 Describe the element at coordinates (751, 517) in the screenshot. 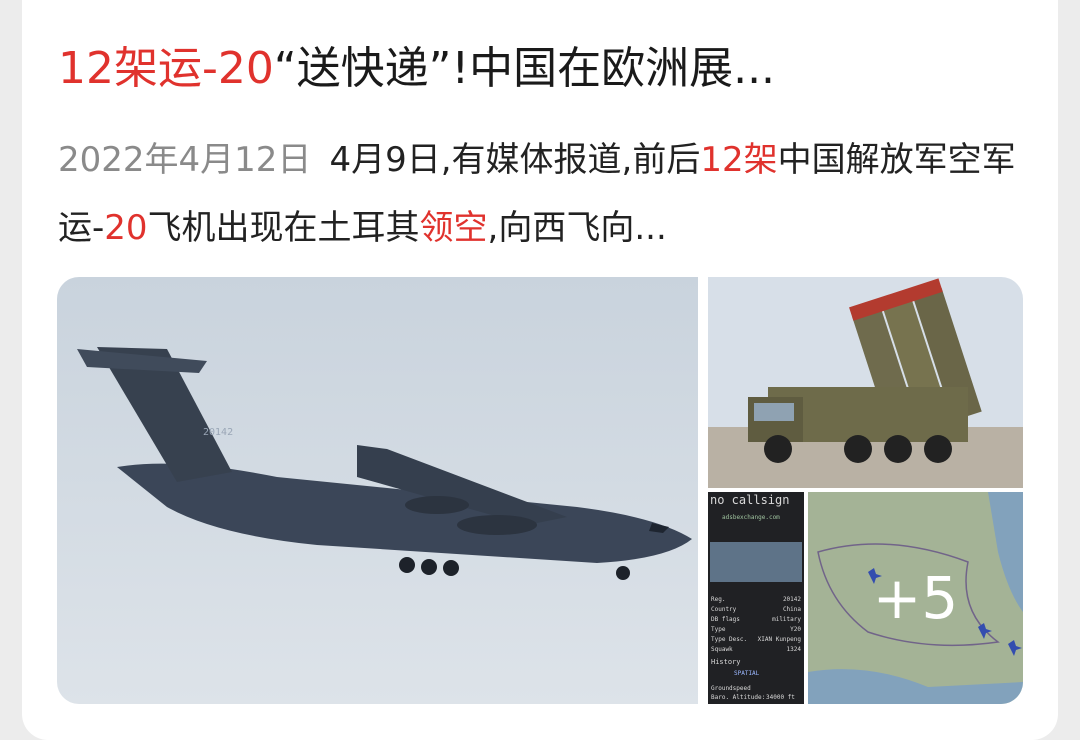

I see `tracker-site: adsbexchange.com` at that location.